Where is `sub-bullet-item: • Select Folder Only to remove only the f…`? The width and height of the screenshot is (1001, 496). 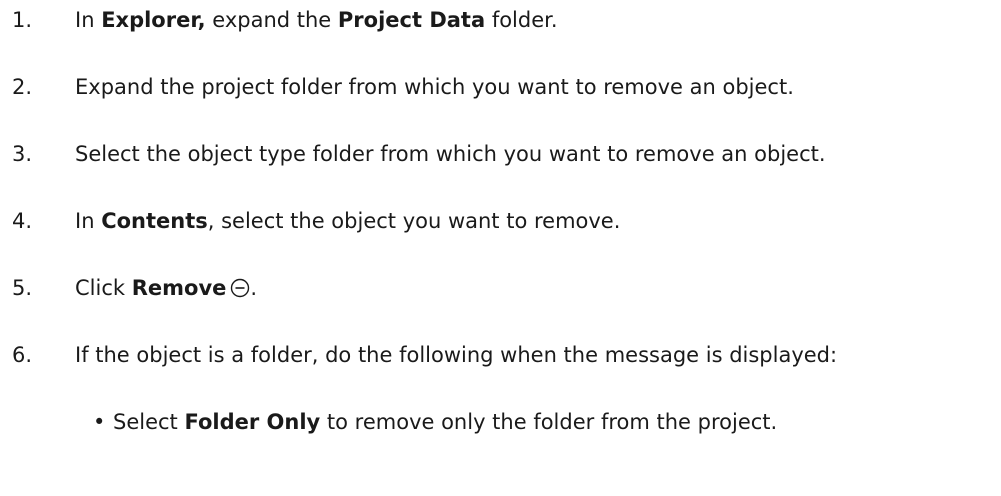 sub-bullet-item: • Select Folder Only to remove only the f… is located at coordinates (500, 422).